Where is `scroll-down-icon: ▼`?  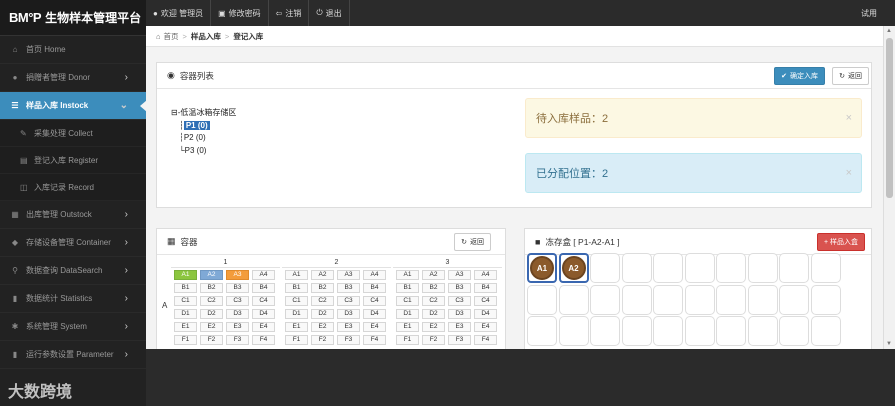 scroll-down-icon: ▼ is located at coordinates (889, 344).